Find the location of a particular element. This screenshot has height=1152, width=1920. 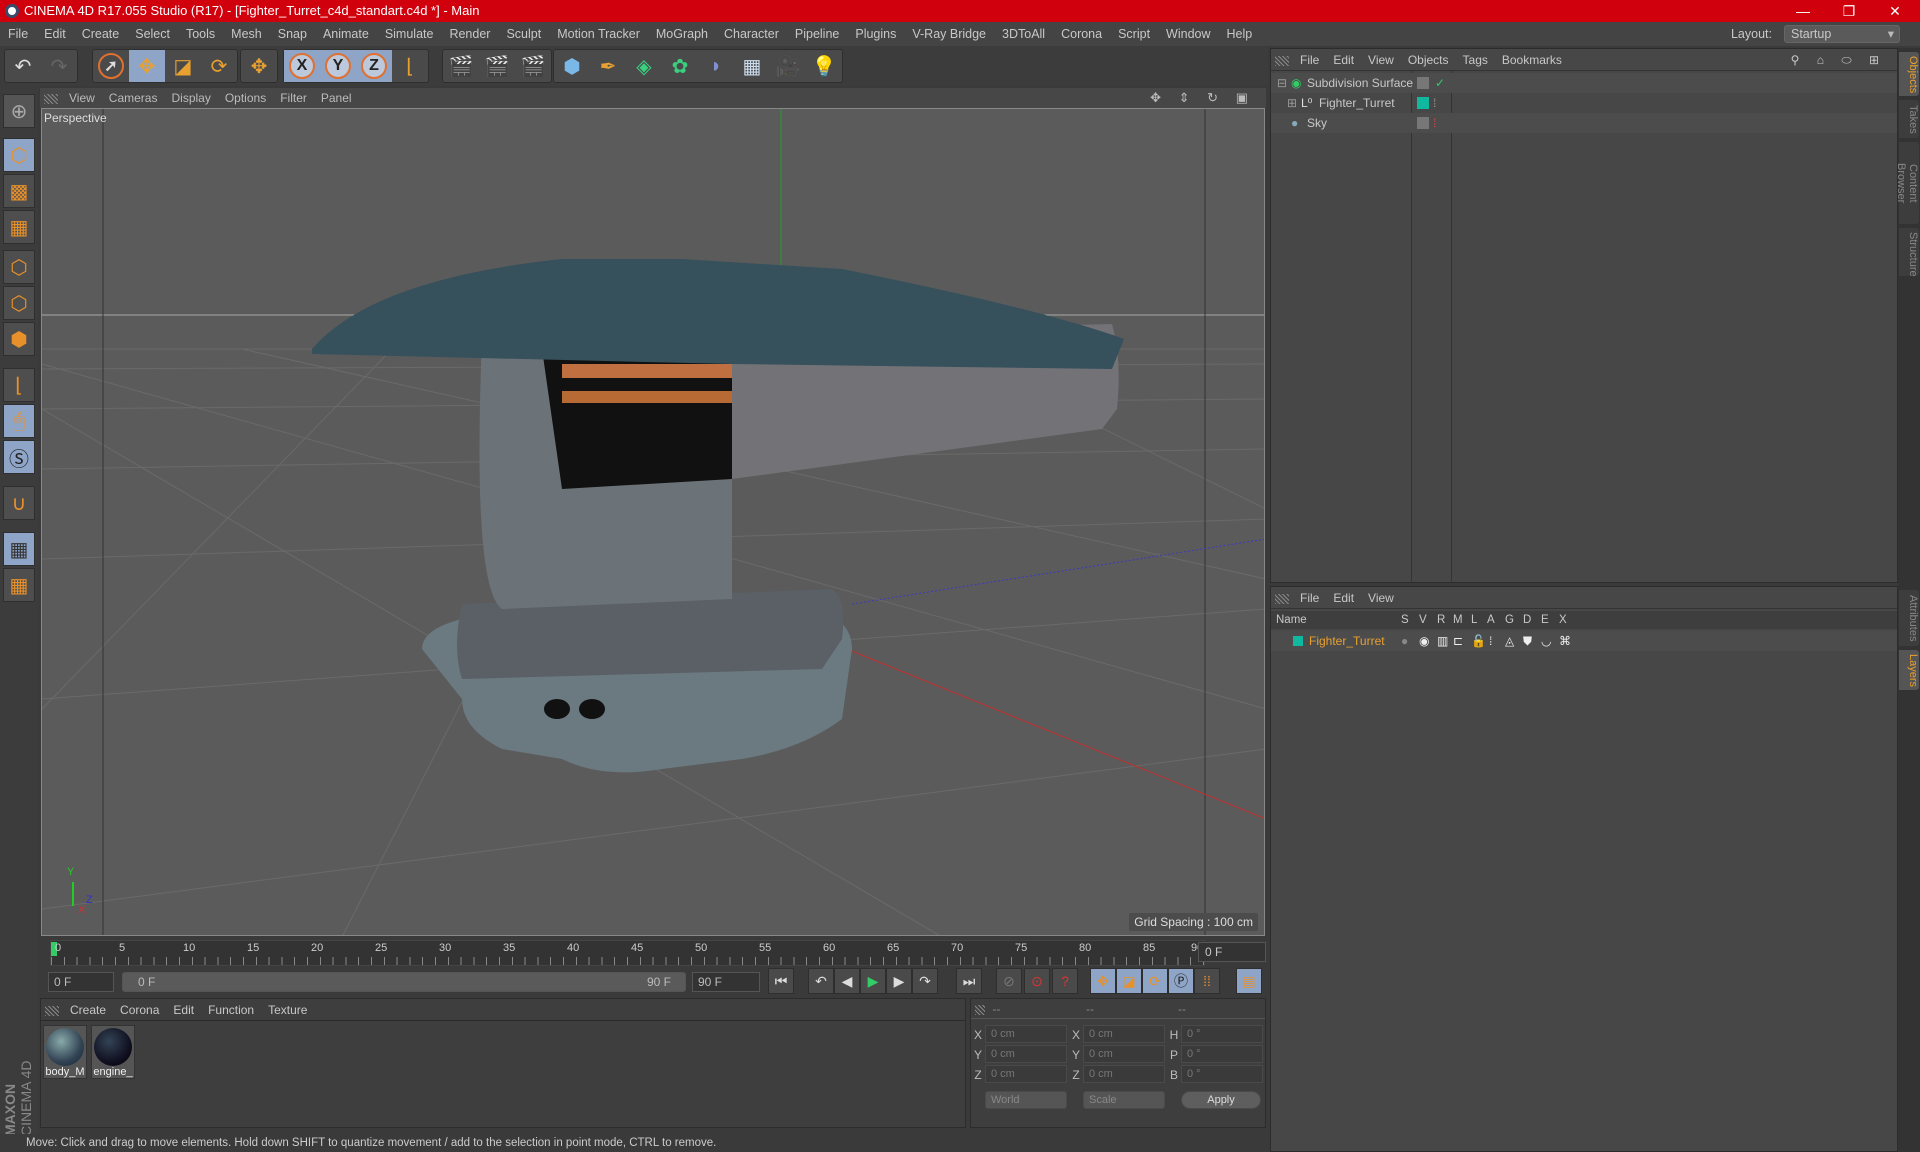

menu-pipeline: Pipeline is located at coordinates (817, 34).